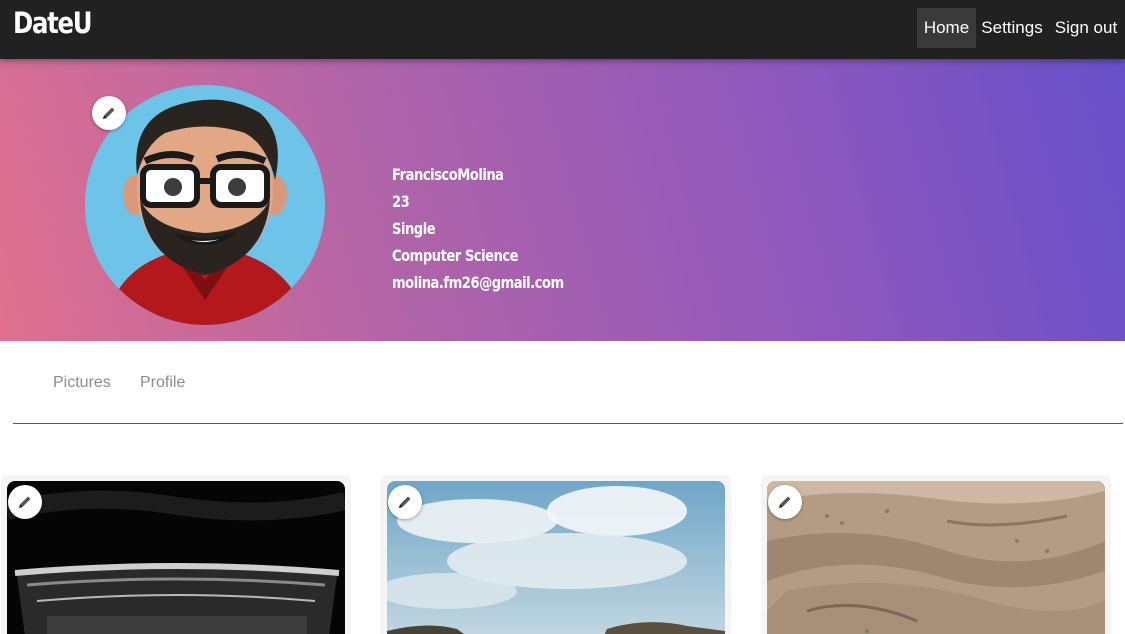 This screenshot has width=1125, height=634. I want to click on aerial-town-photo, so click(936, 557).